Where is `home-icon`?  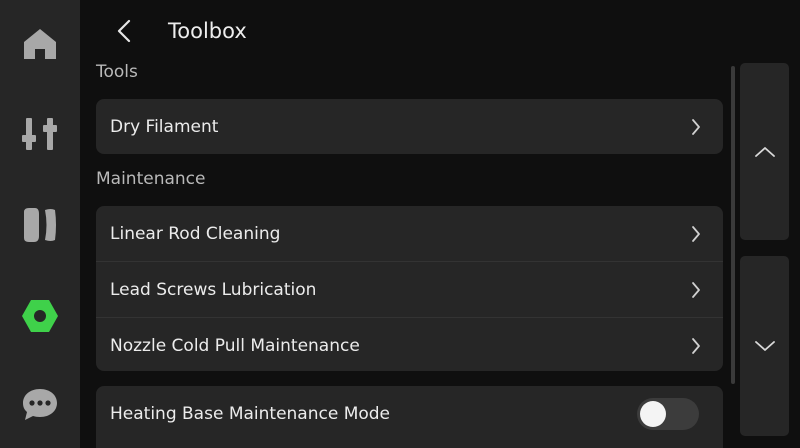 home-icon is located at coordinates (40, 44).